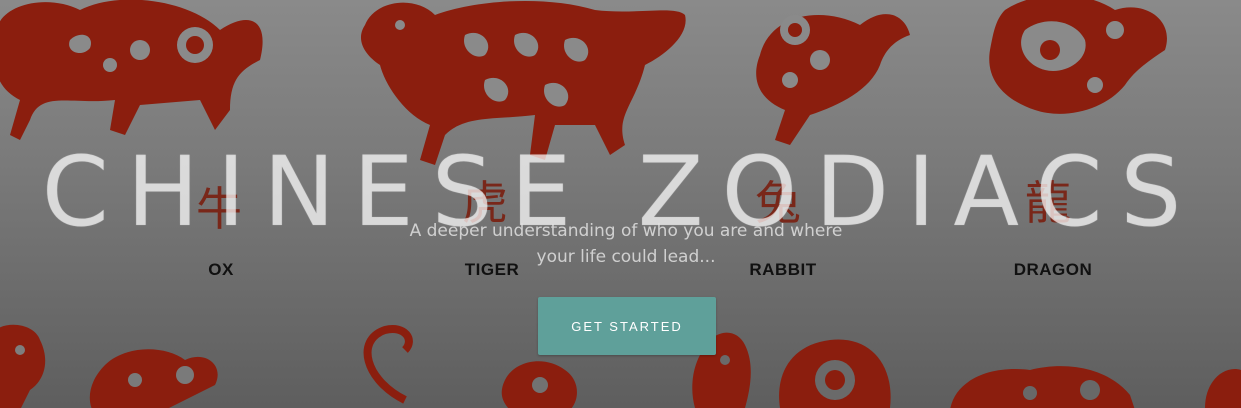 This screenshot has height=408, width=1241. What do you see at coordinates (800, 361) in the screenshot?
I see `rooster-papercut-icon` at bounding box center [800, 361].